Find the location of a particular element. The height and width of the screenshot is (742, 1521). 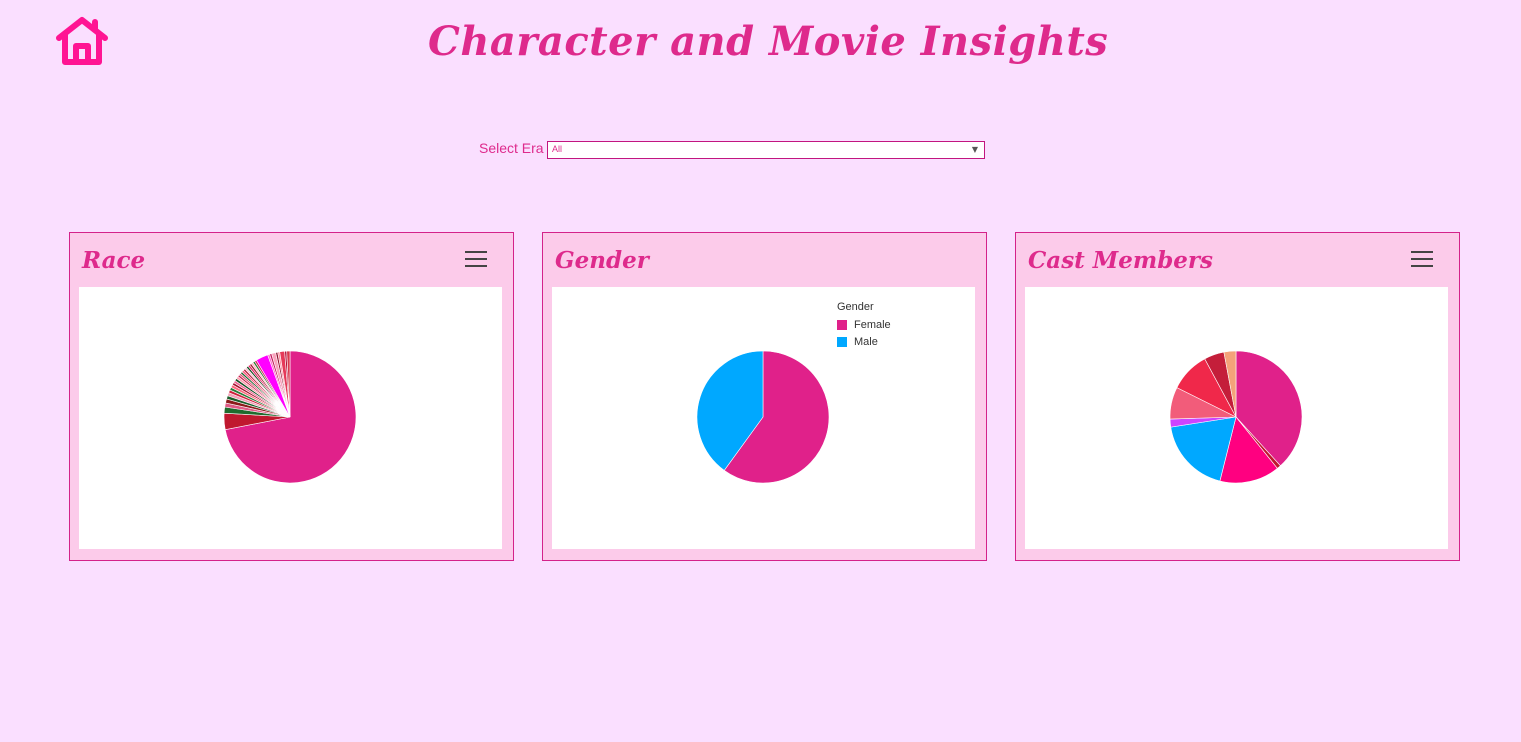

race-card-title: Race is located at coordinates (114, 260).